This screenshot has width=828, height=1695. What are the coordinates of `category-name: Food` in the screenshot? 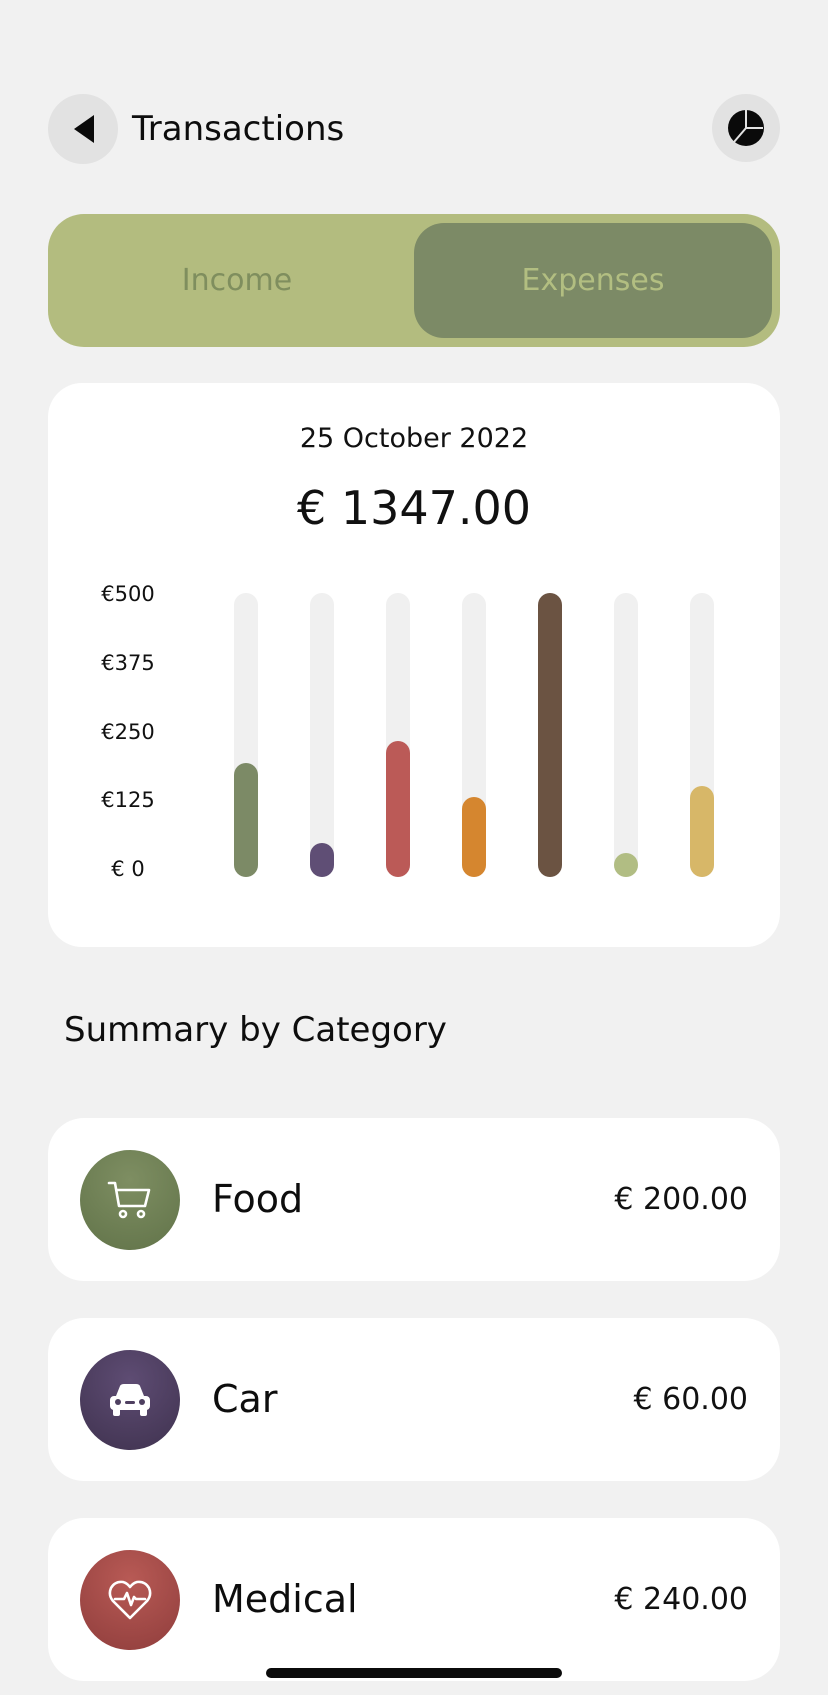 It's located at (258, 1199).